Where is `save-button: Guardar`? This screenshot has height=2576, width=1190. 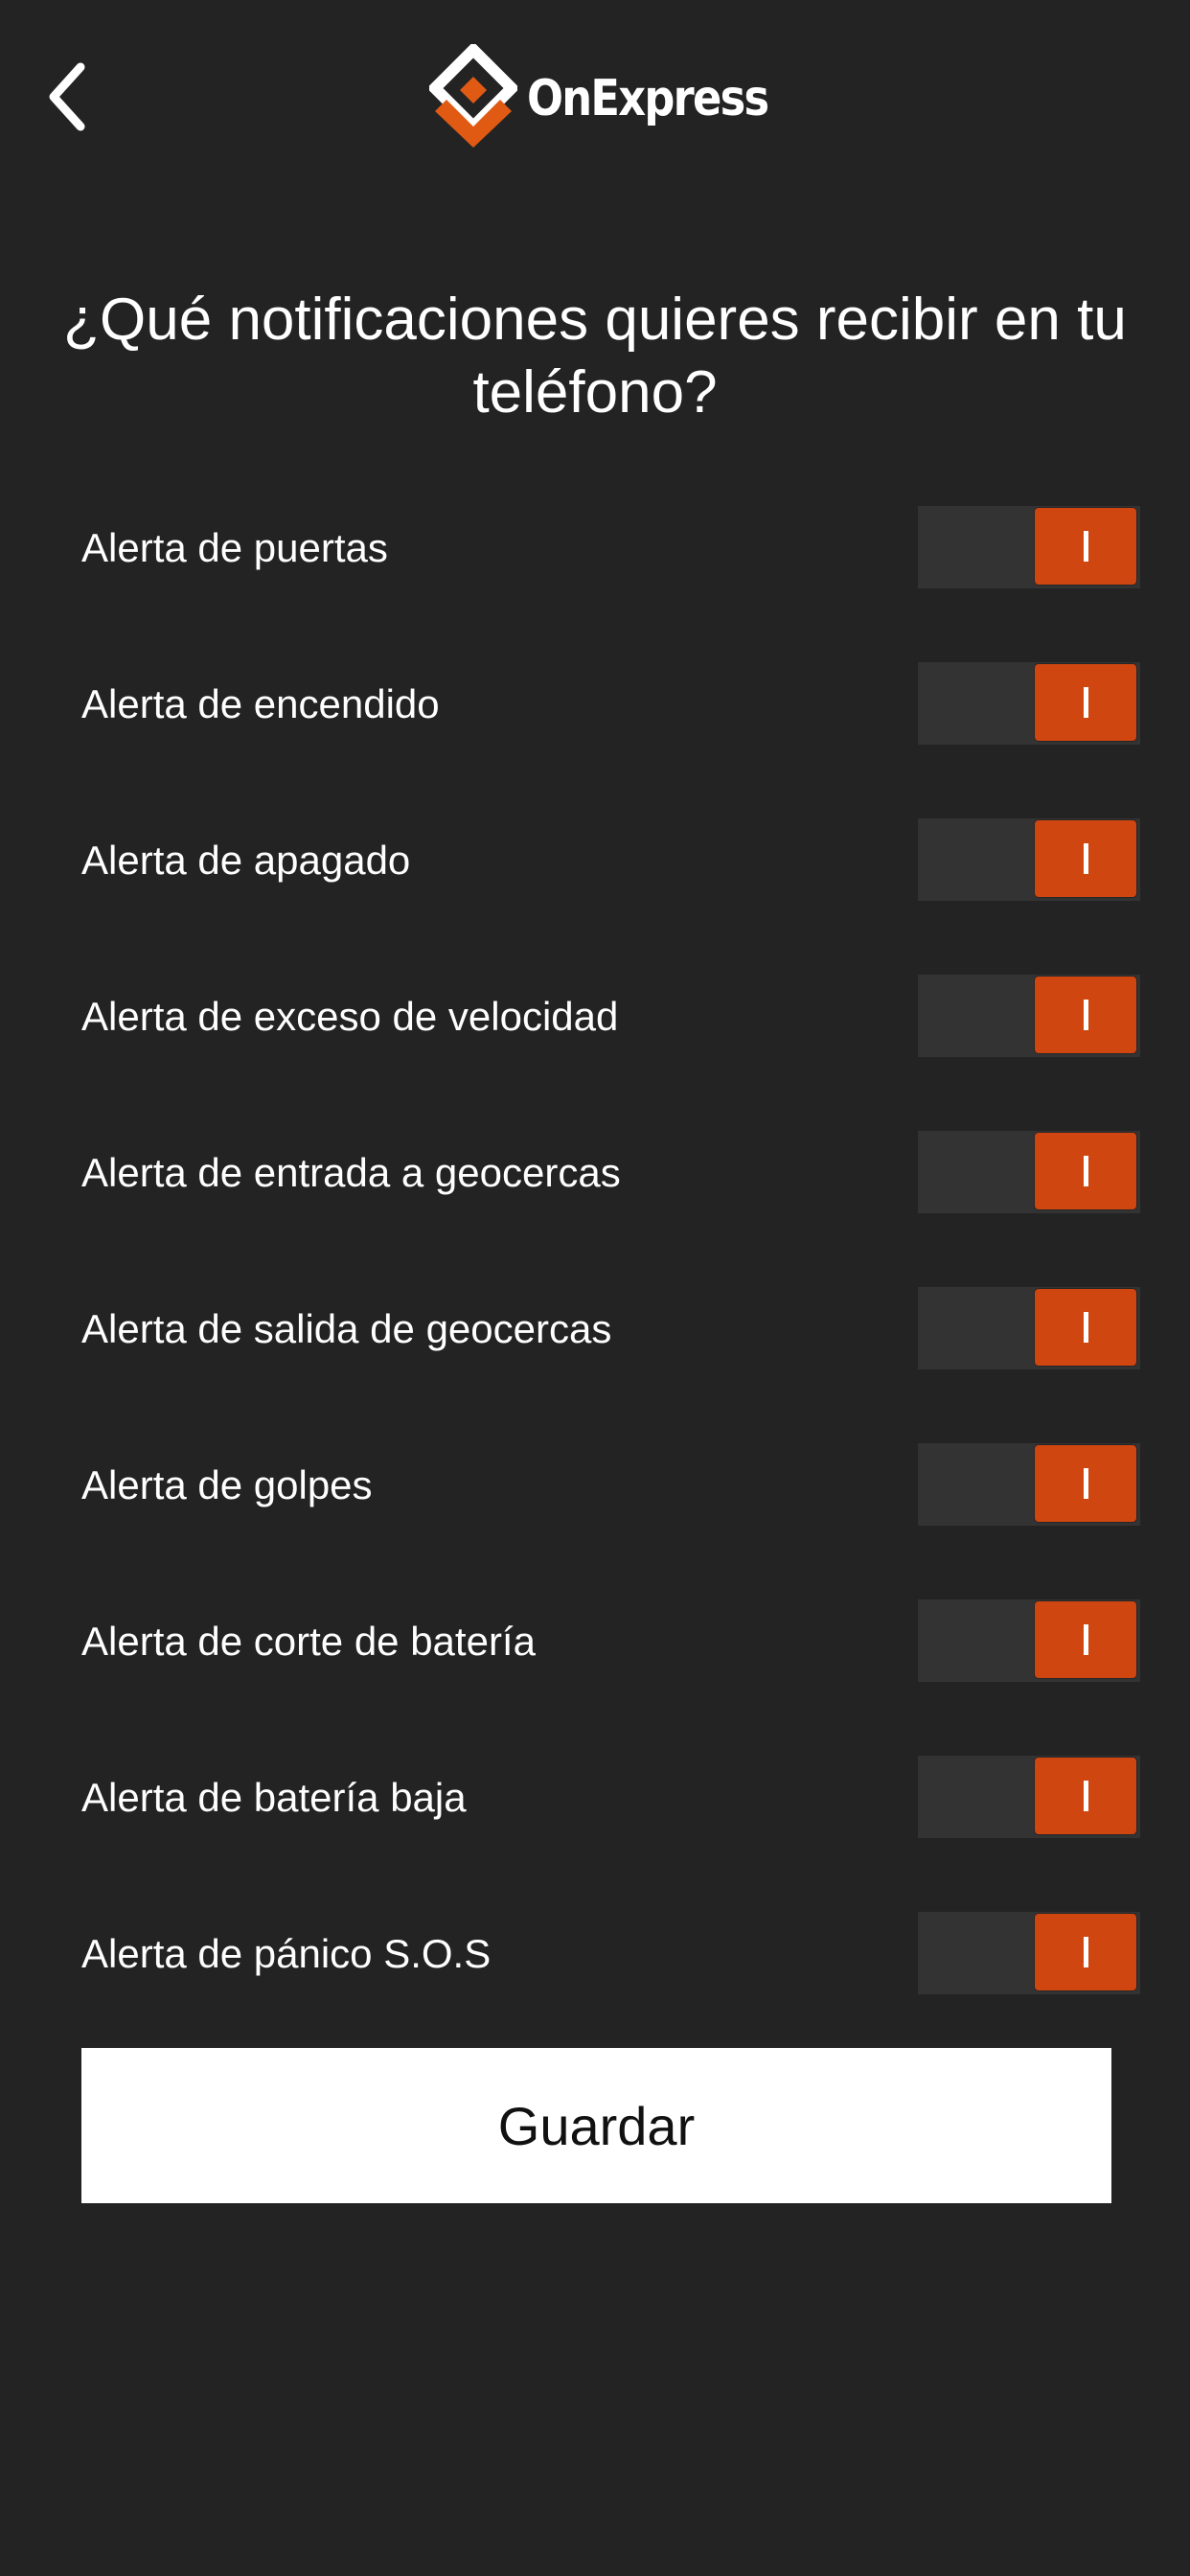 save-button: Guardar is located at coordinates (596, 2125).